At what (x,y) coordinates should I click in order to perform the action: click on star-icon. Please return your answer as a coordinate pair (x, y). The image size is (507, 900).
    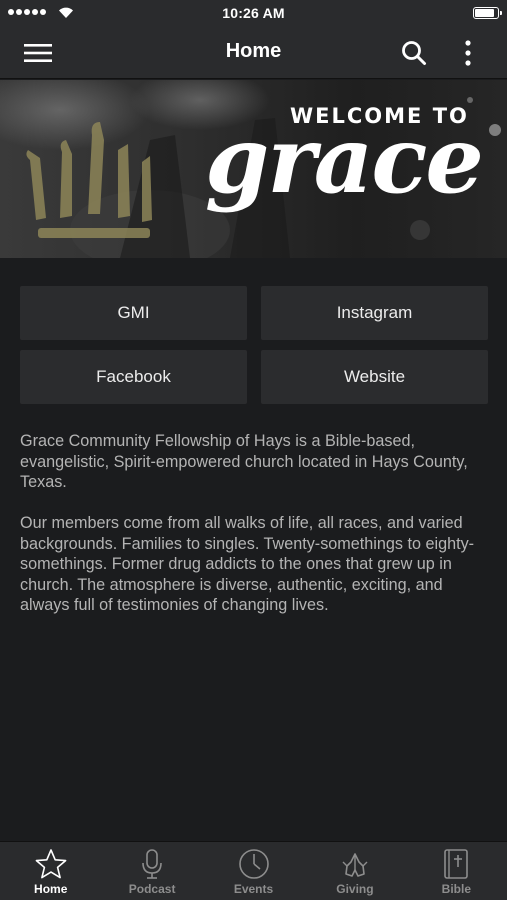
    Looking at the image, I should click on (51, 864).